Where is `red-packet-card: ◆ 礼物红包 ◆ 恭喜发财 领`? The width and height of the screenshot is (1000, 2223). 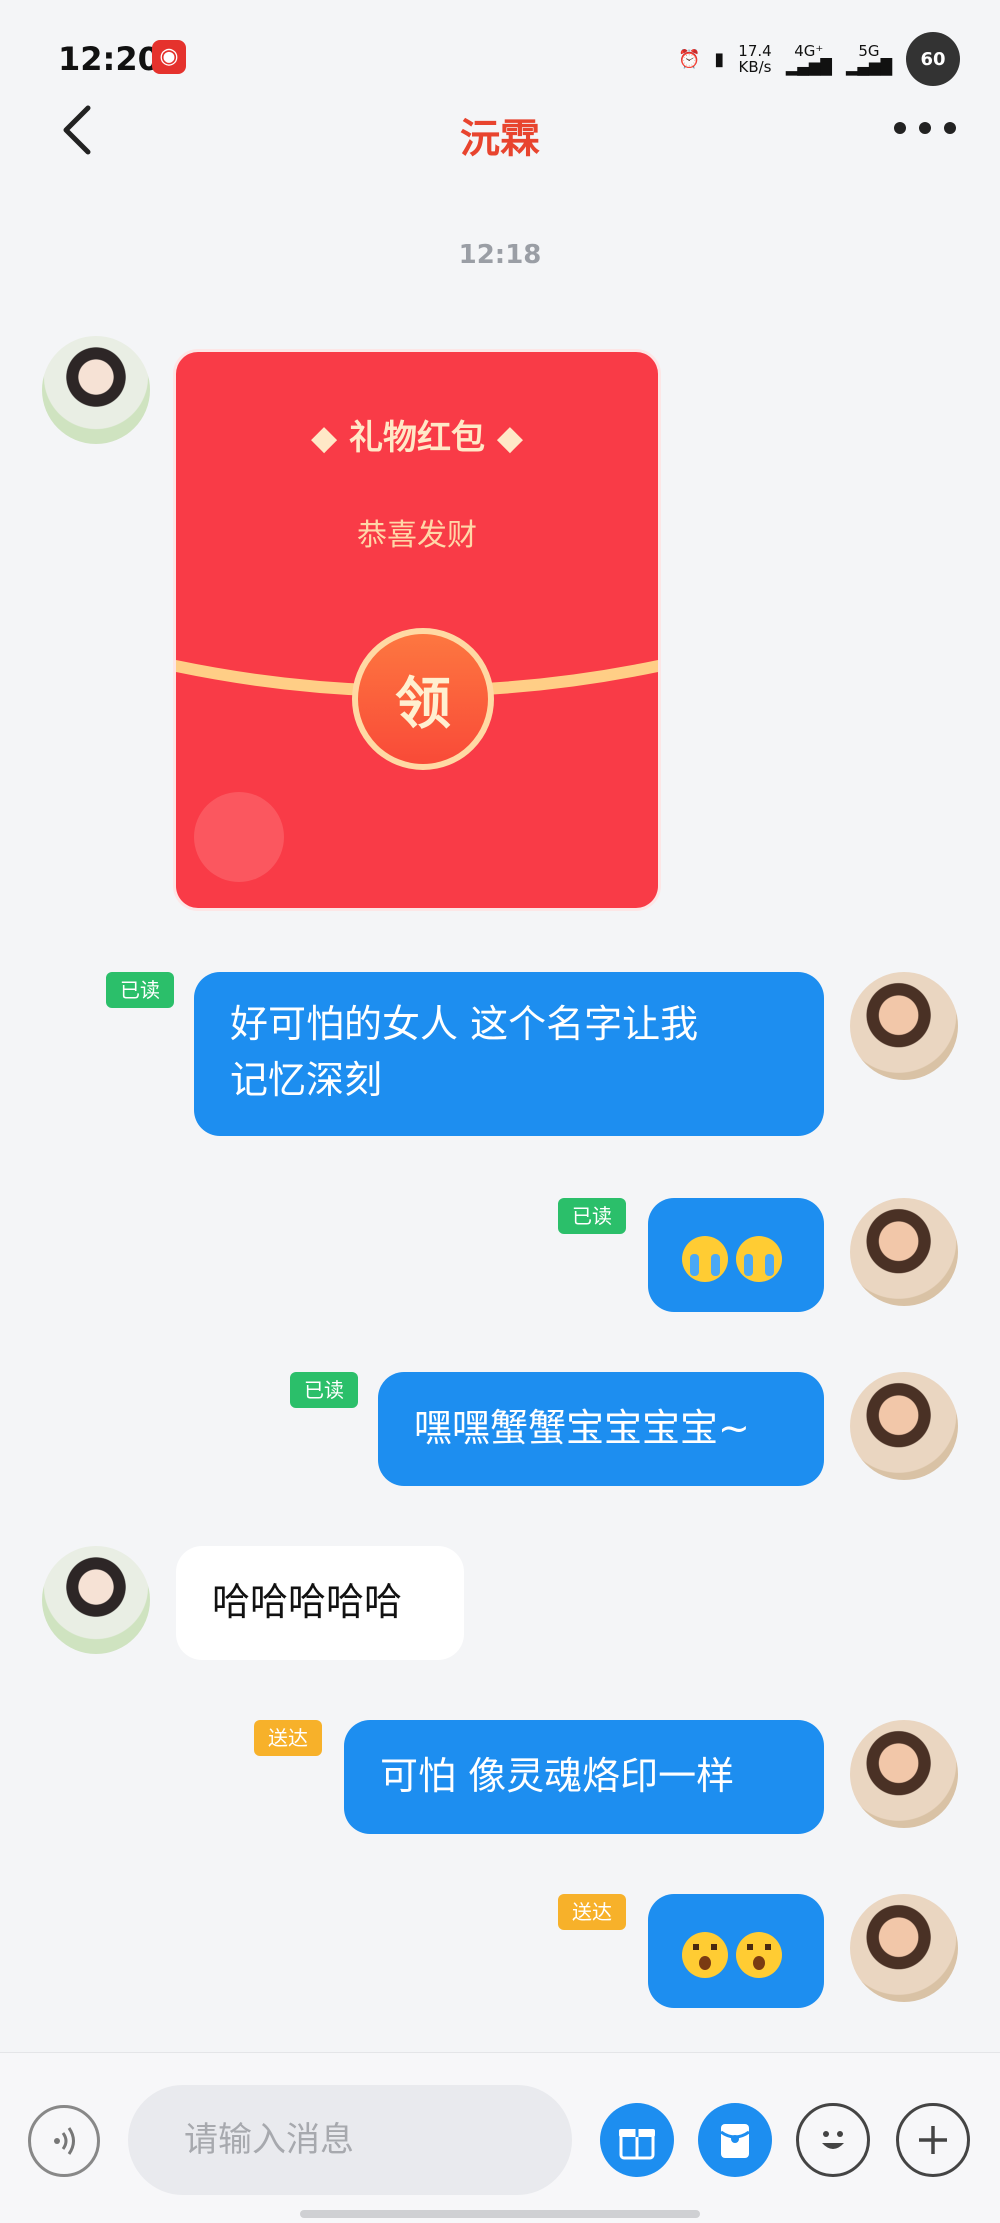
red-packet-card: ◆ 礼物红包 ◆ 恭喜发财 领 is located at coordinates (417, 630).